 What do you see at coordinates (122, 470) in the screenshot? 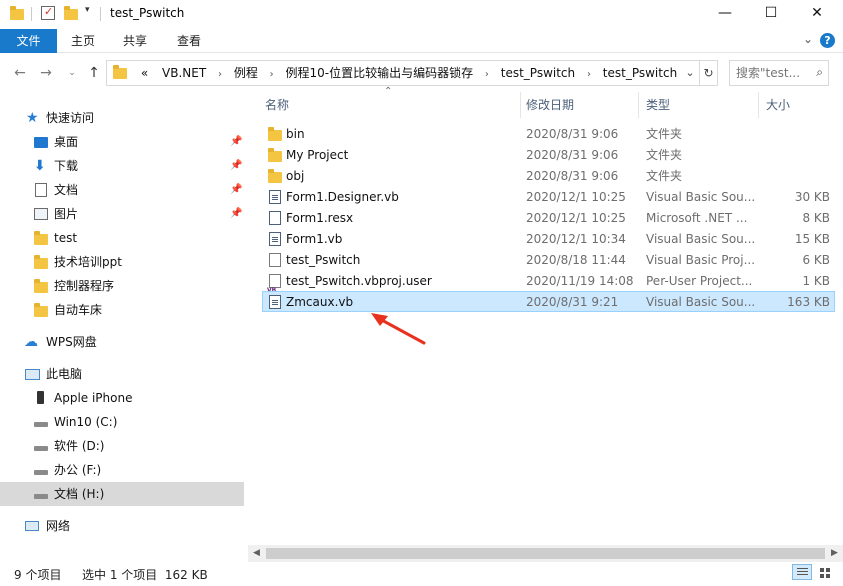
I see `nav-item-drive-f: 办公 (F:)` at bounding box center [122, 470].